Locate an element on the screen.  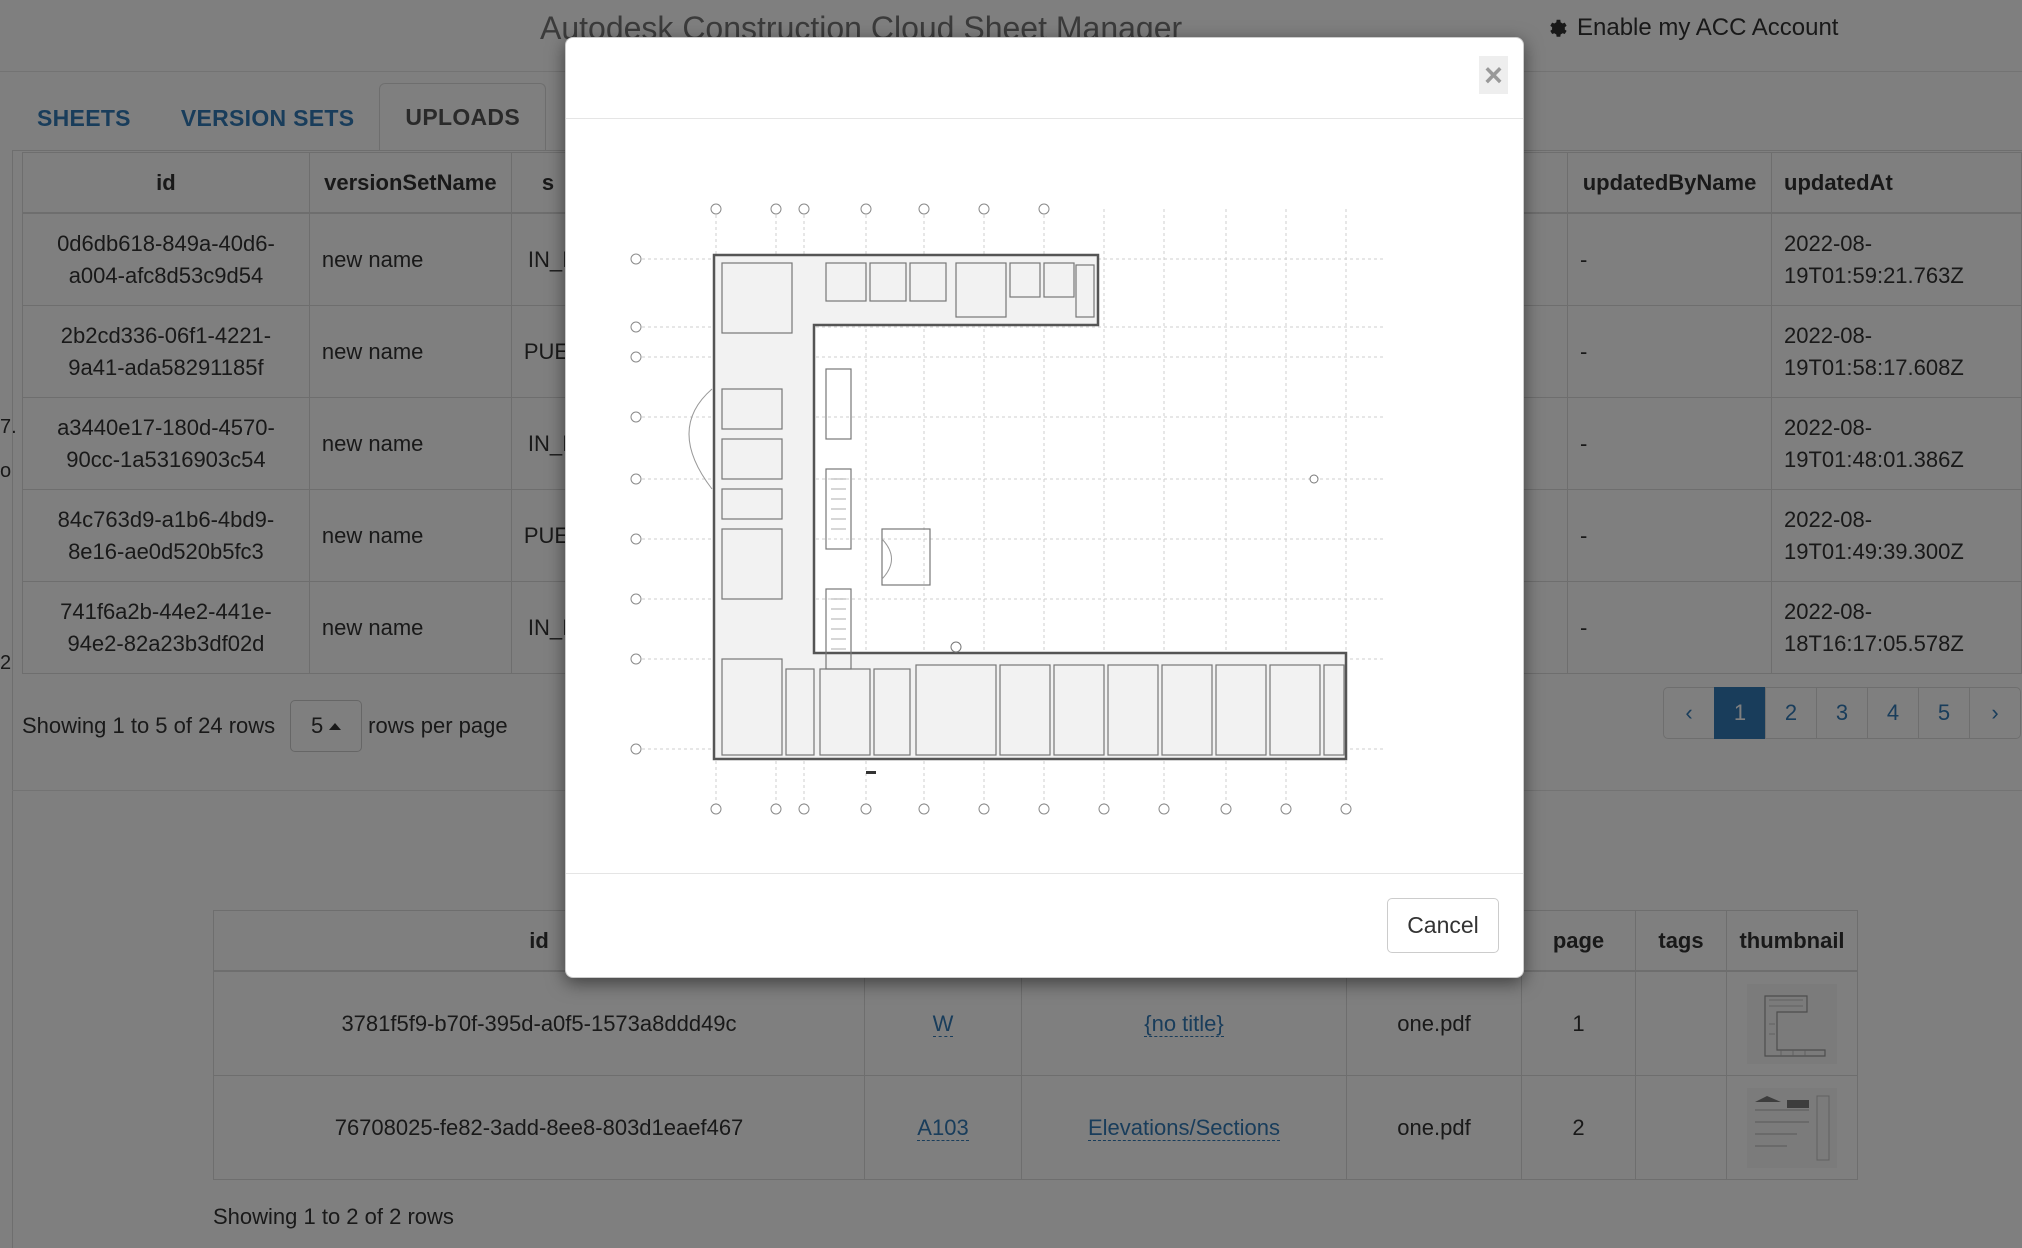
modal-header: × is located at coordinates (1044, 78).